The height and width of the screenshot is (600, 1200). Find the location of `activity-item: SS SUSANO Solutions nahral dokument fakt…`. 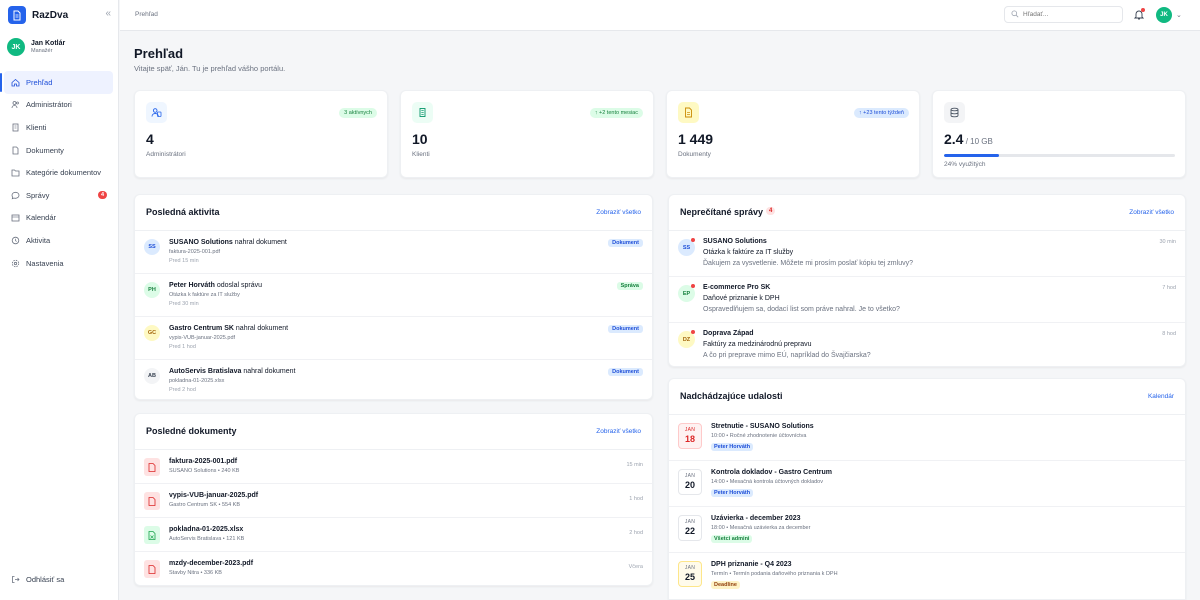

activity-item: SS SUSANO Solutions nahral dokument fakt… is located at coordinates (393, 252).